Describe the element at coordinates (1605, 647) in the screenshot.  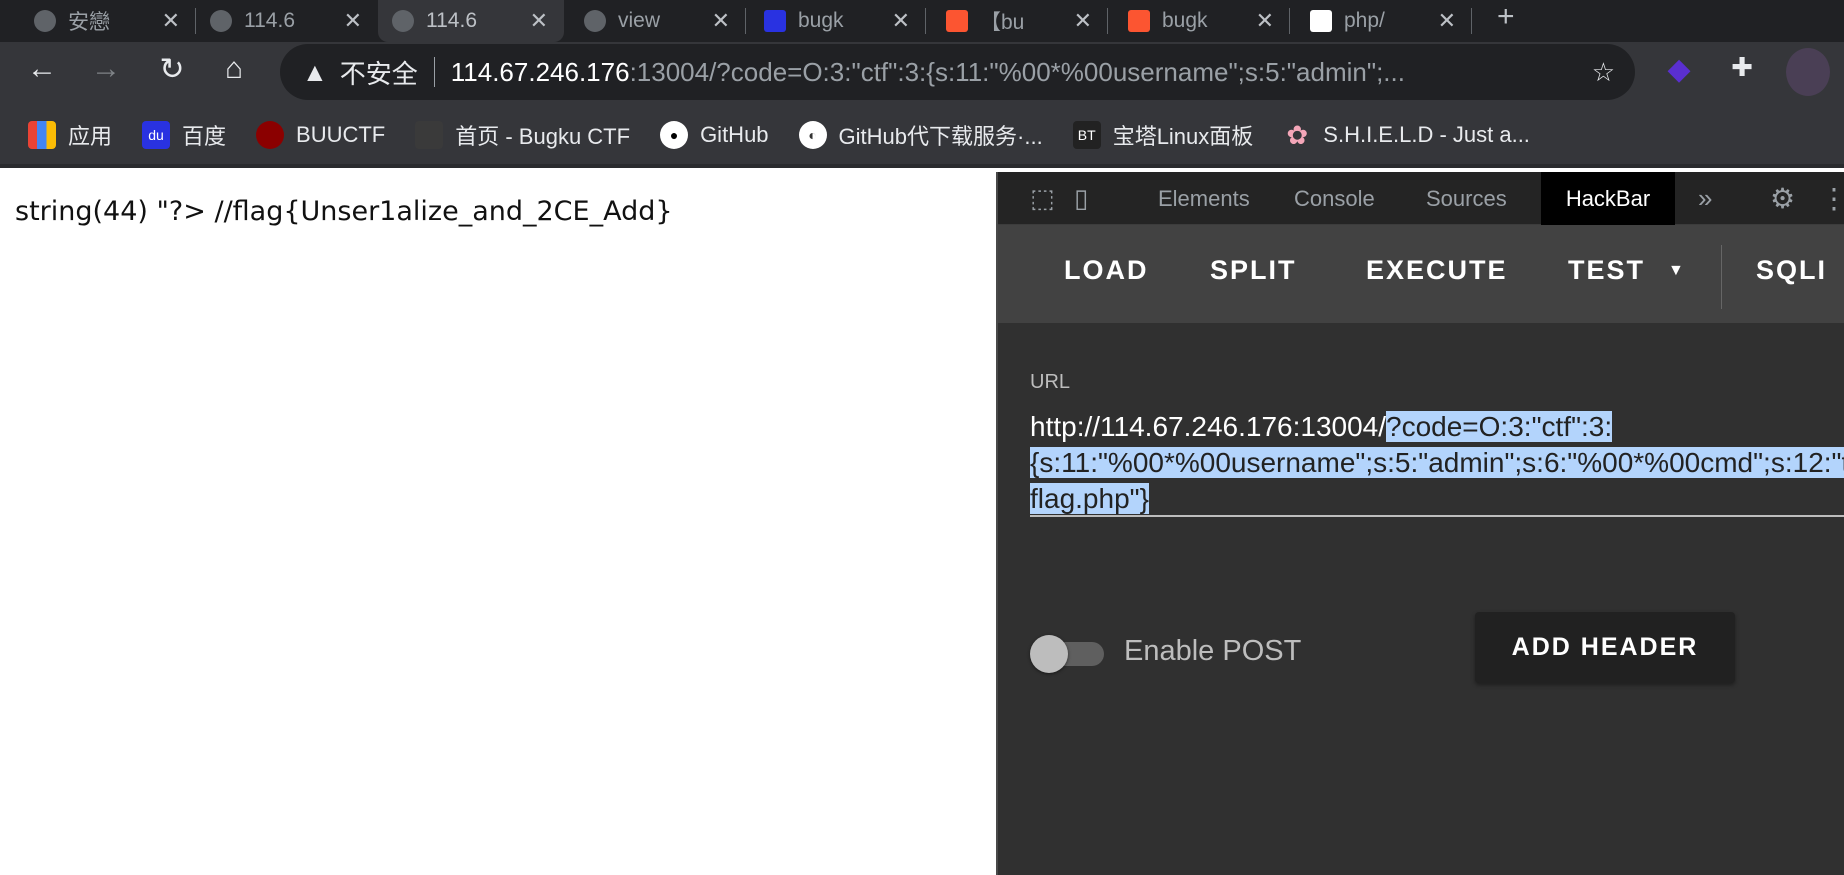
I see `add-header-button: ADD HEADER` at that location.